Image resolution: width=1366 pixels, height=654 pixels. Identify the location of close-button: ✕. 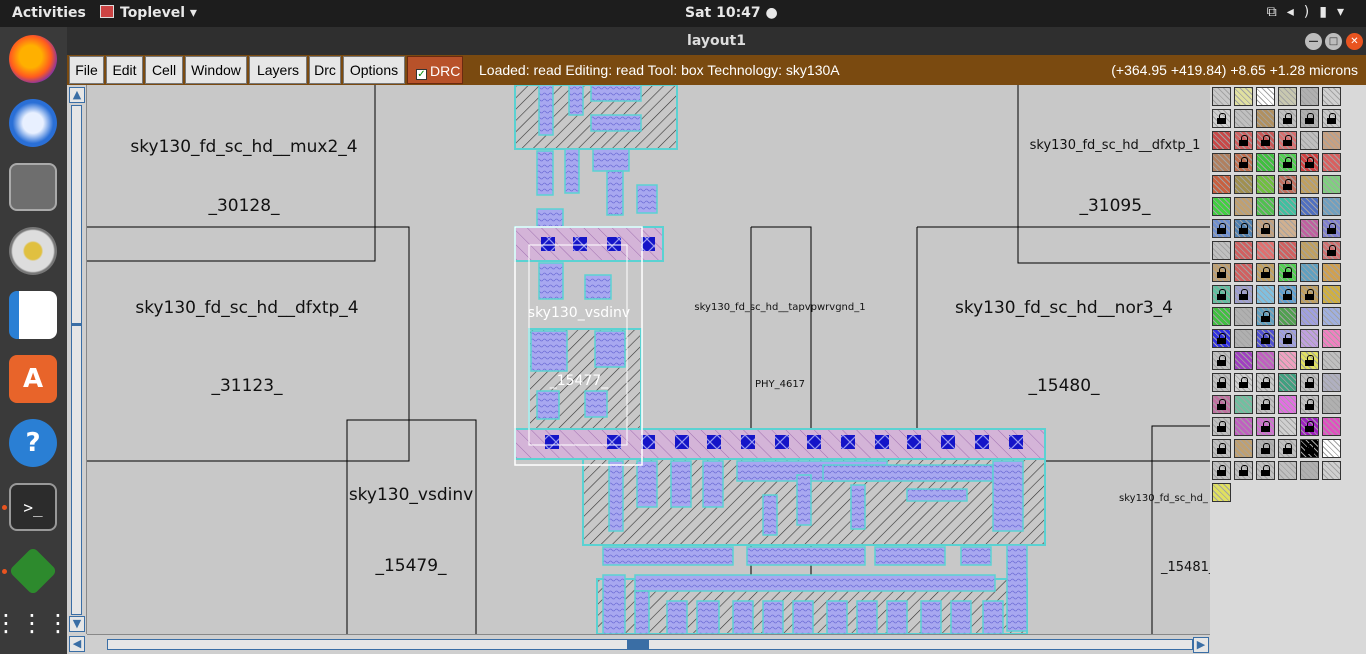
(1354, 41).